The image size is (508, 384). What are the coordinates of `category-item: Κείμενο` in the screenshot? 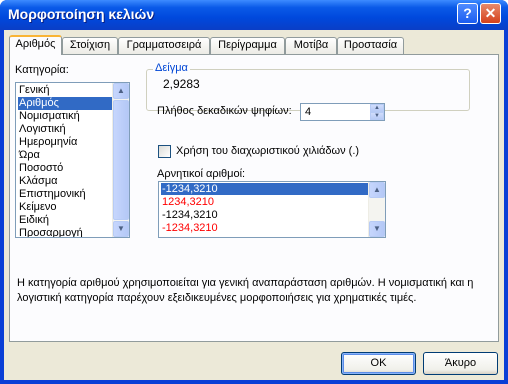 It's located at (37, 207).